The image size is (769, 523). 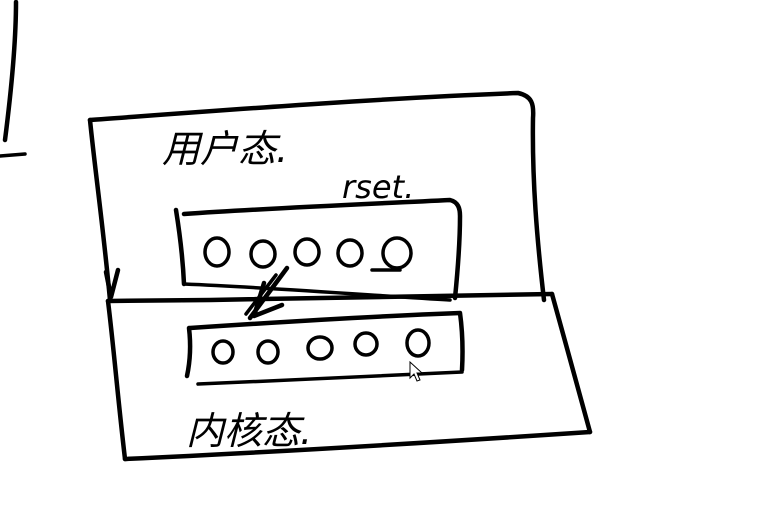 What do you see at coordinates (416, 371) in the screenshot?
I see `mouse-cursor-icon` at bounding box center [416, 371].